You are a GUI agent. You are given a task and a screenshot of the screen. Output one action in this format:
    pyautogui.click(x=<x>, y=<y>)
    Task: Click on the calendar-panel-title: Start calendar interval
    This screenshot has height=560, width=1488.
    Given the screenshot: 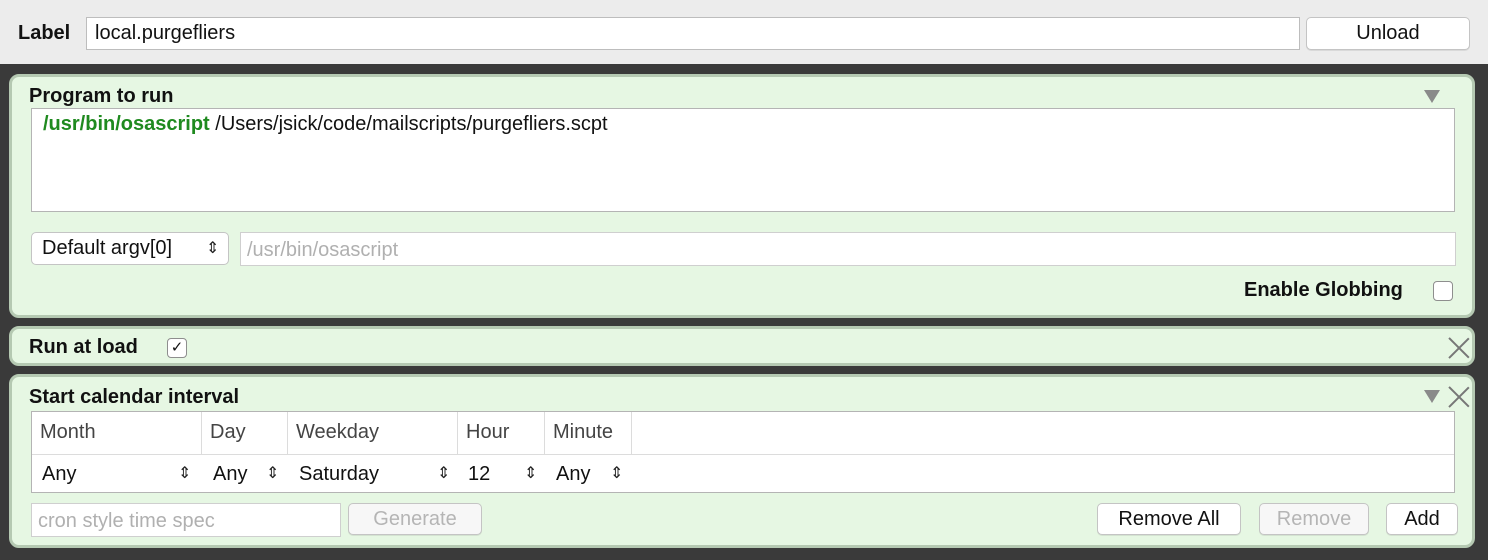 What is the action you would take?
    pyautogui.click(x=134, y=397)
    